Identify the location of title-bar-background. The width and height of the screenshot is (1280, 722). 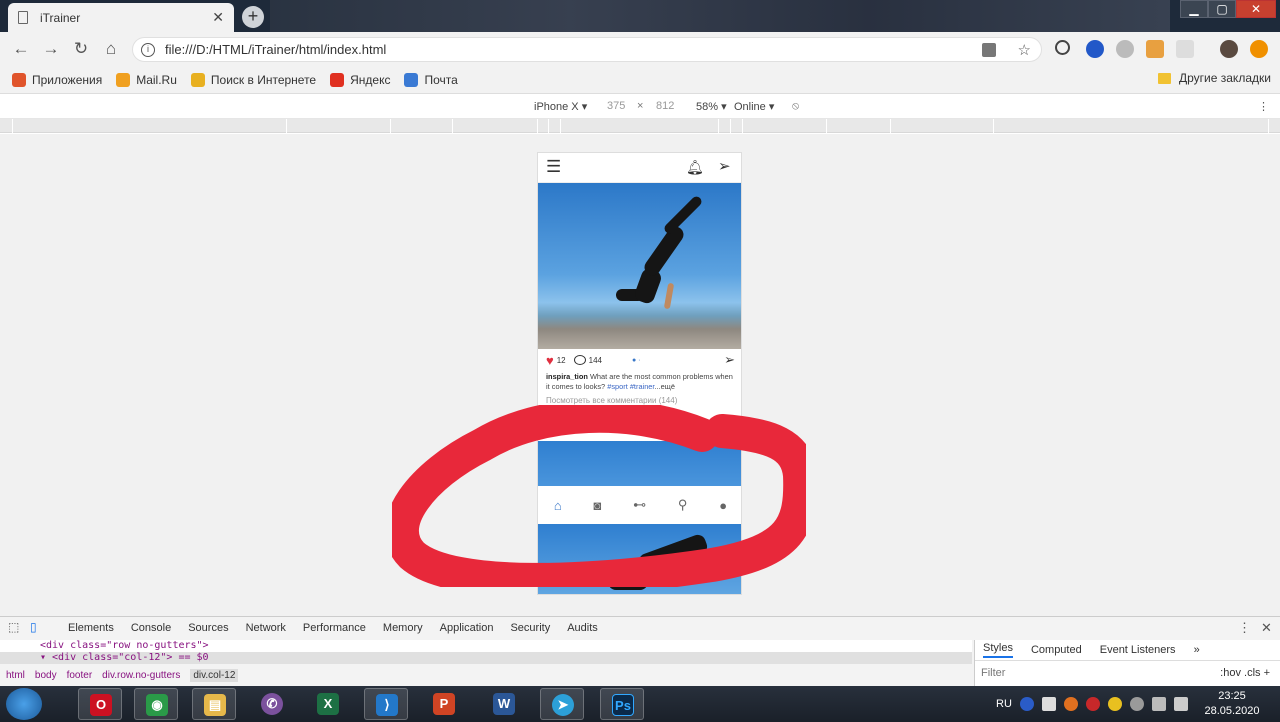
(720, 16).